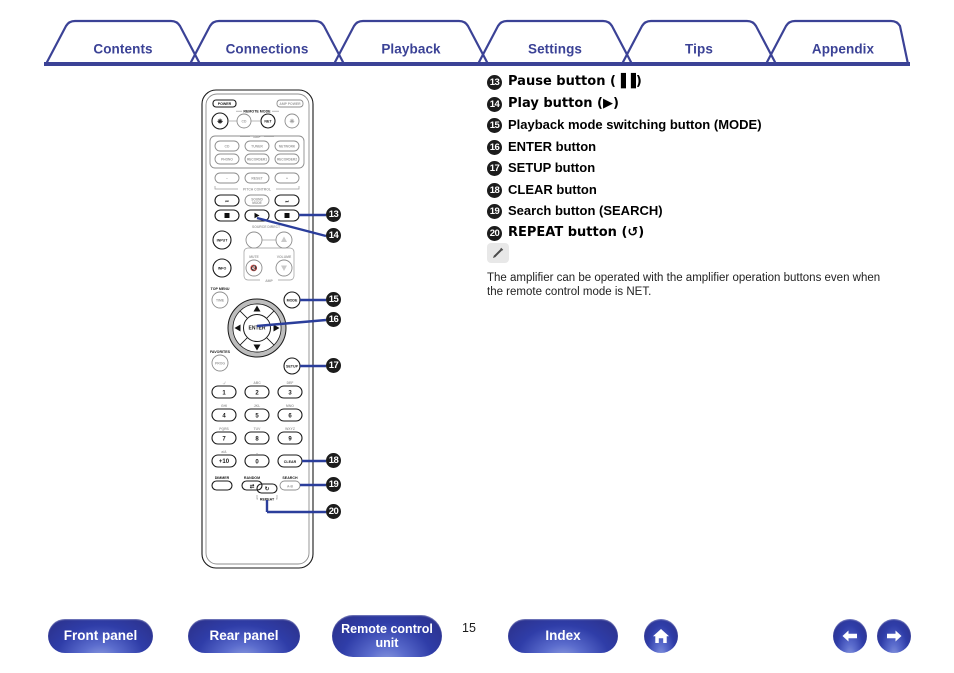  What do you see at coordinates (290, 383) in the screenshot?
I see `svg-text: DEF` at bounding box center [290, 383].